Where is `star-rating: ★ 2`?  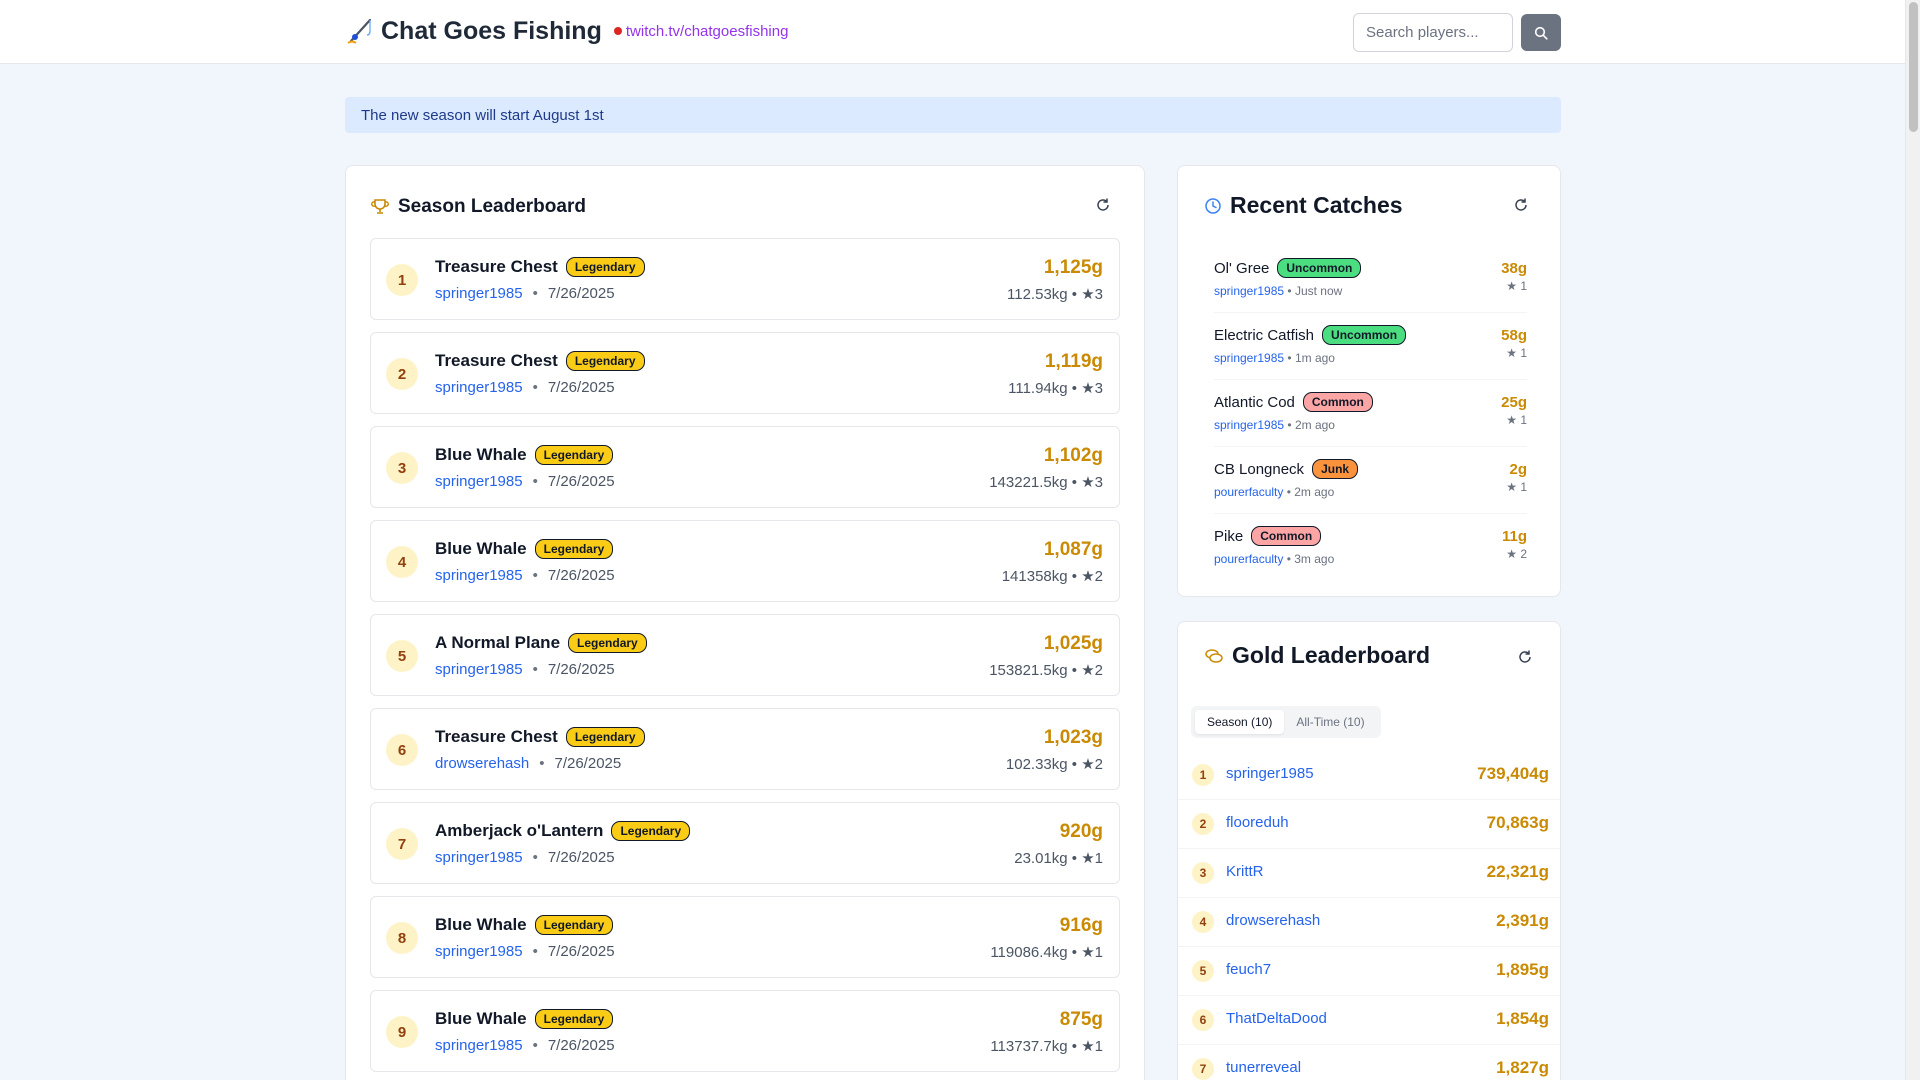
star-rating: ★ 2 is located at coordinates (1516, 554).